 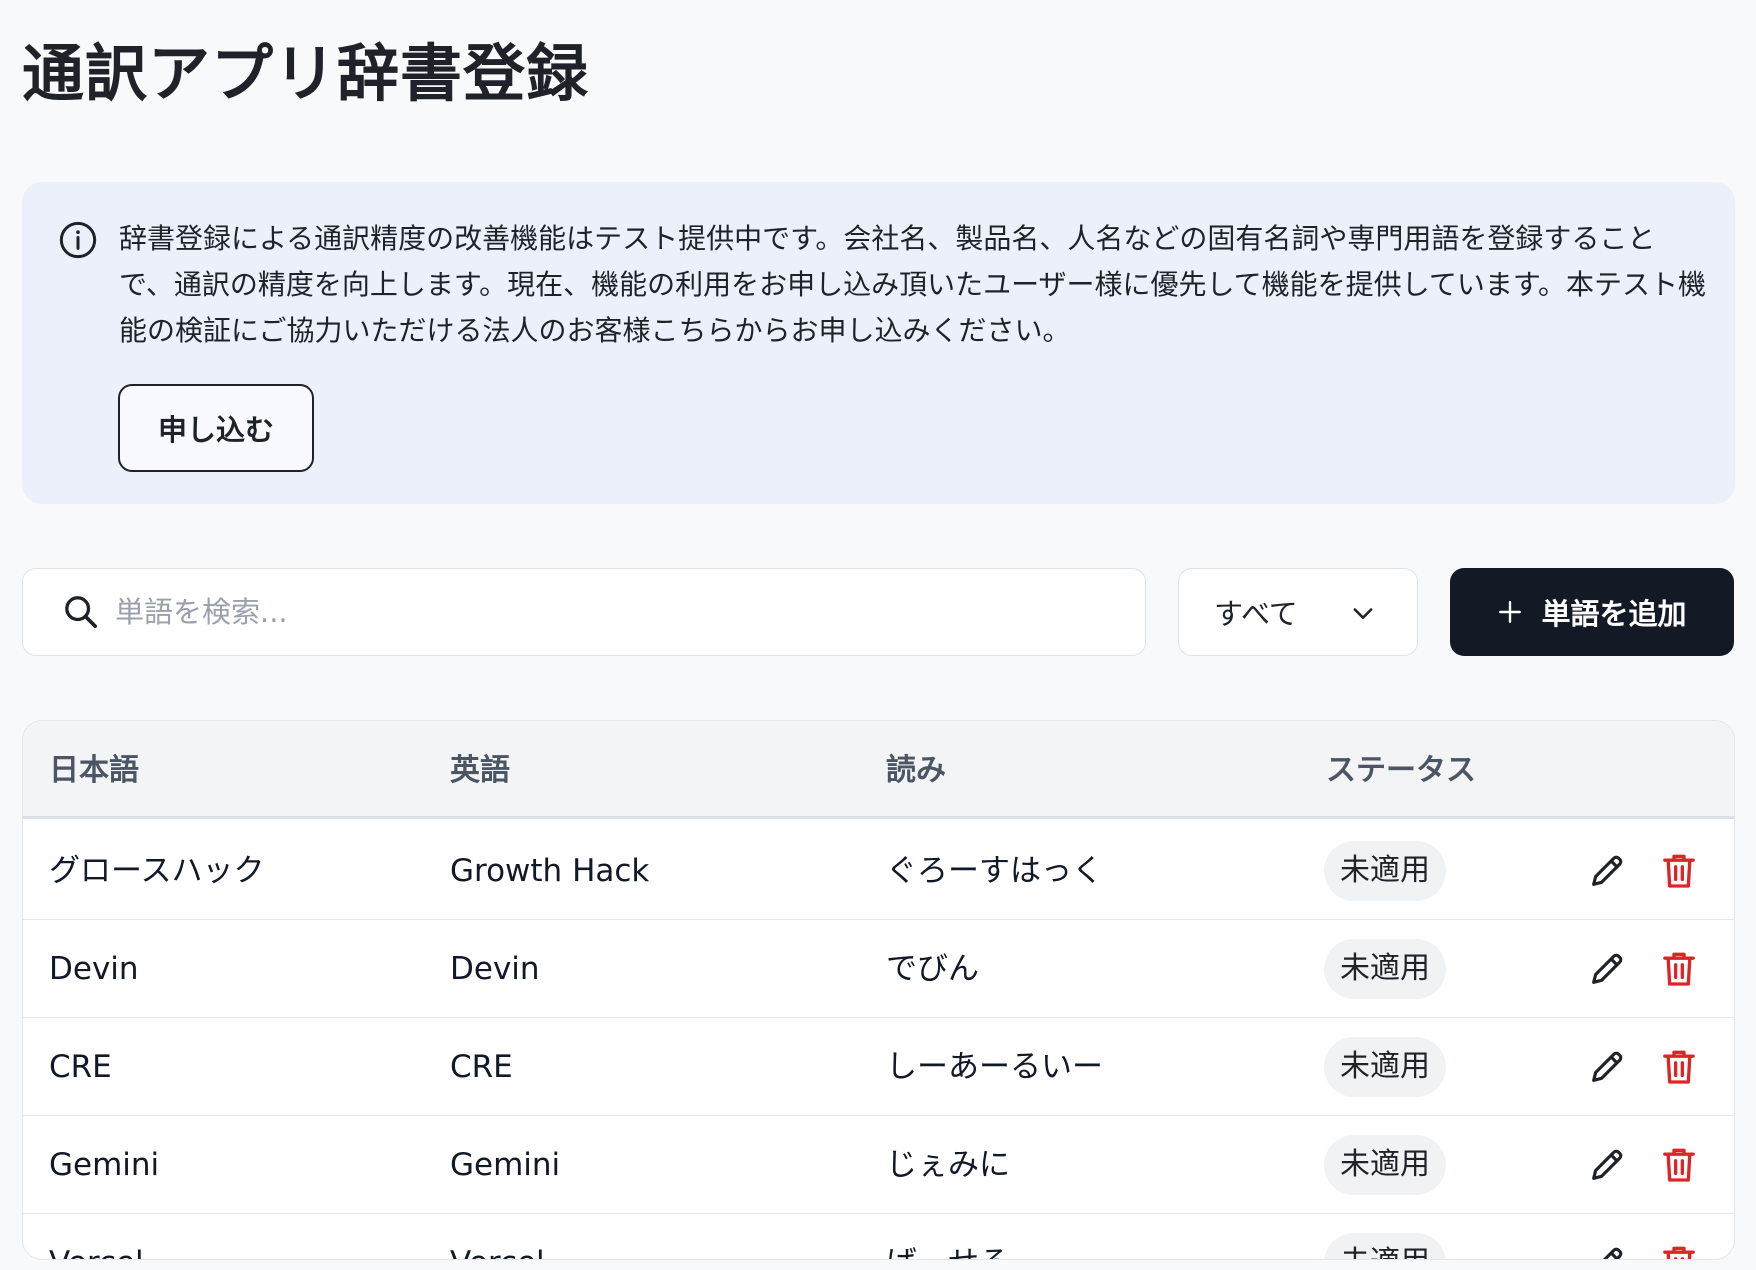 What do you see at coordinates (994, 871) in the screenshot?
I see `cell-reading: ぐろーすはっく` at bounding box center [994, 871].